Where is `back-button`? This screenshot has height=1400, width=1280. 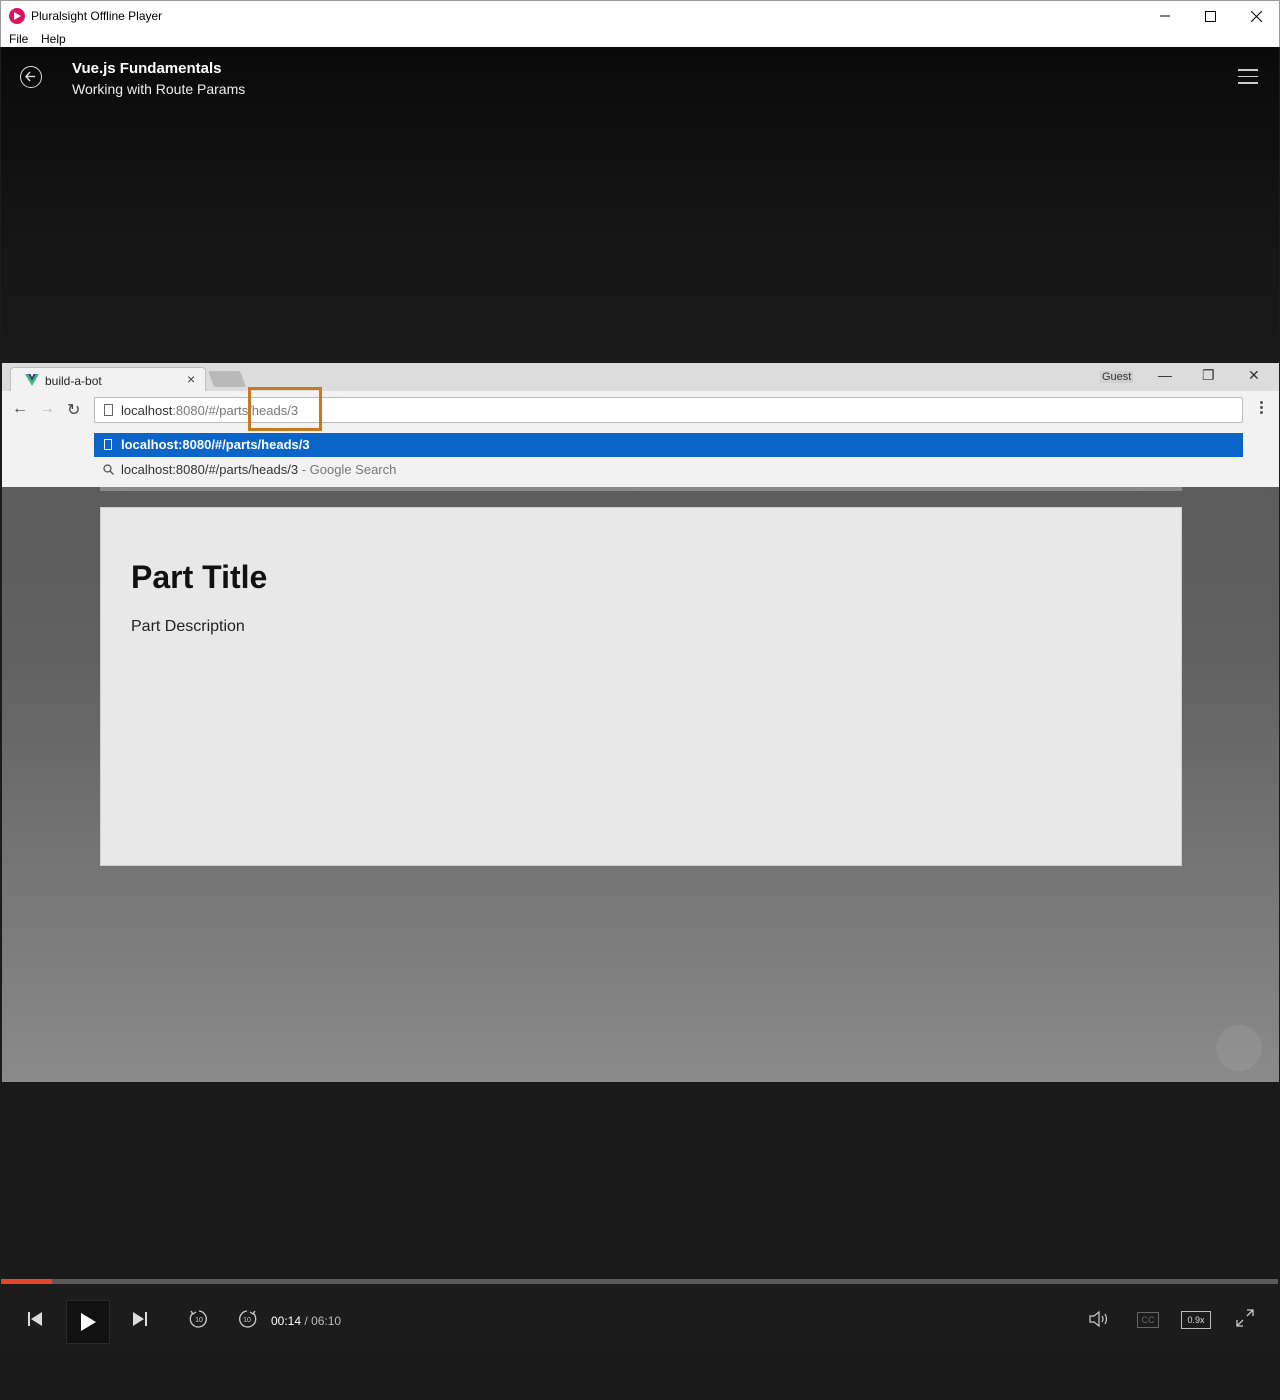
back-button is located at coordinates (31, 77).